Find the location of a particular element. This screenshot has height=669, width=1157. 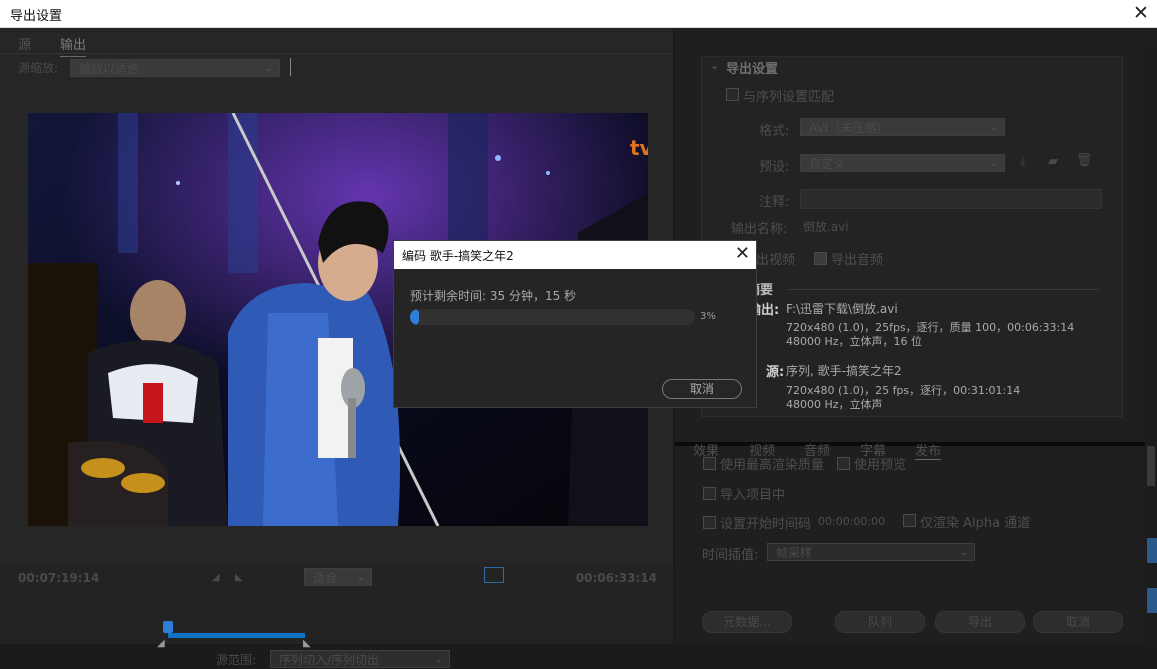

summary-source-audio: 48000 Hz，立体声 is located at coordinates (834, 404).